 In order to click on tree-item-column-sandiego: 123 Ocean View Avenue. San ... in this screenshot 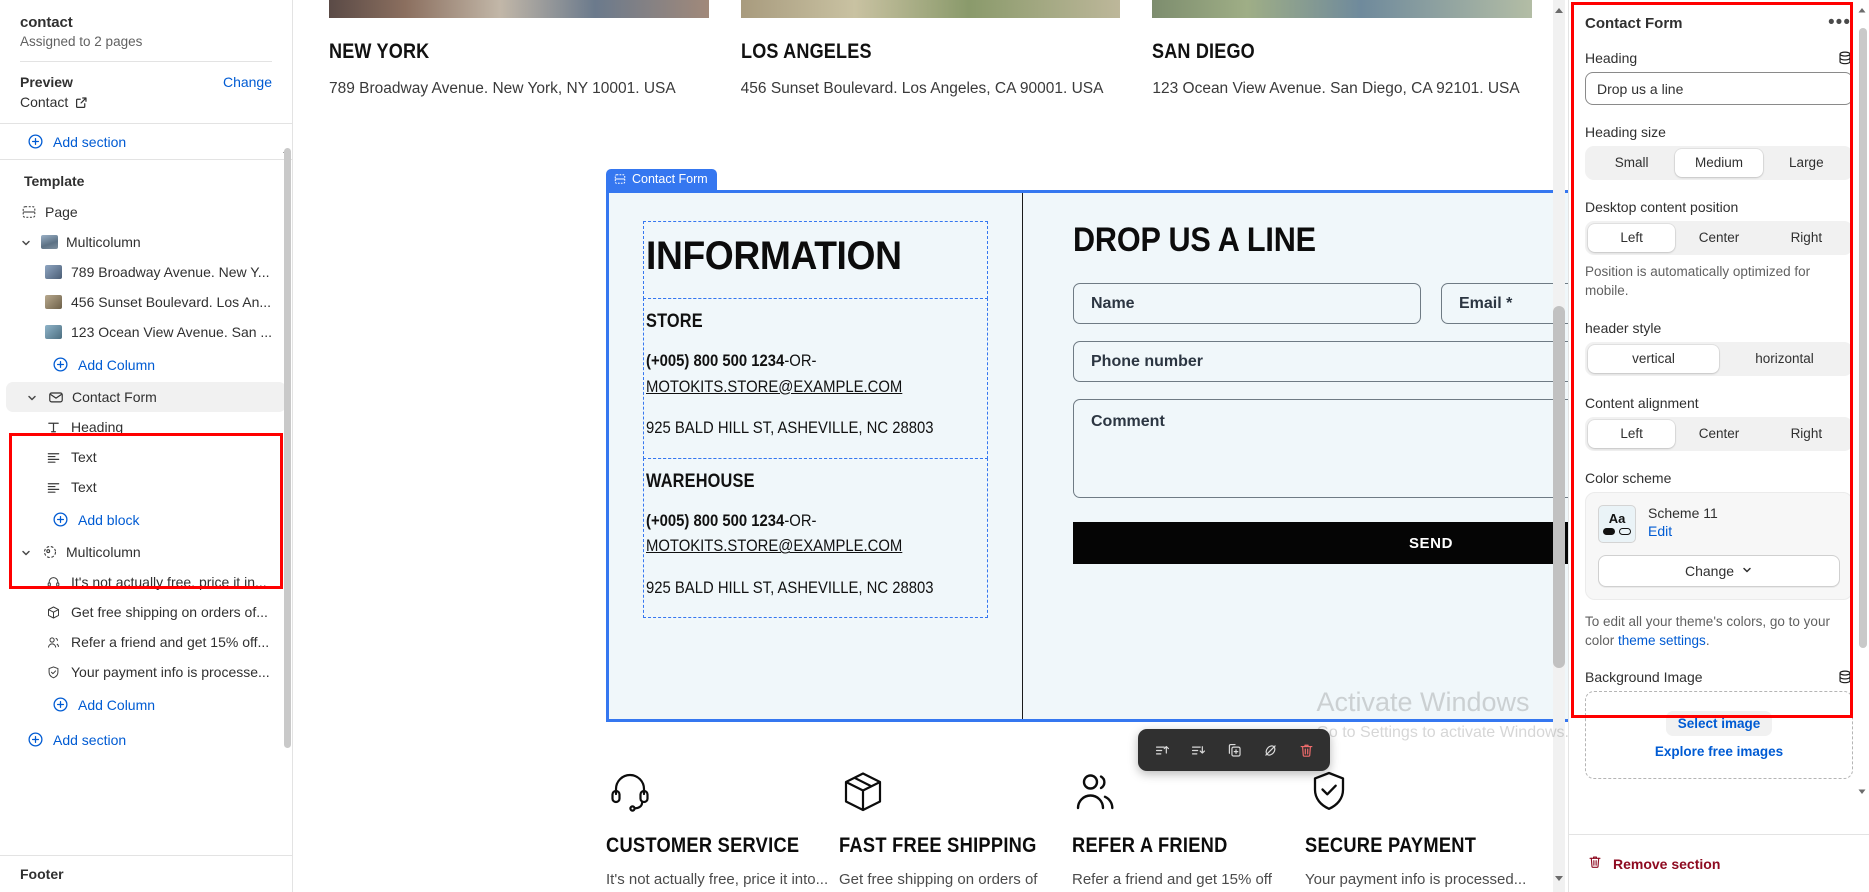, I will do `click(146, 332)`.